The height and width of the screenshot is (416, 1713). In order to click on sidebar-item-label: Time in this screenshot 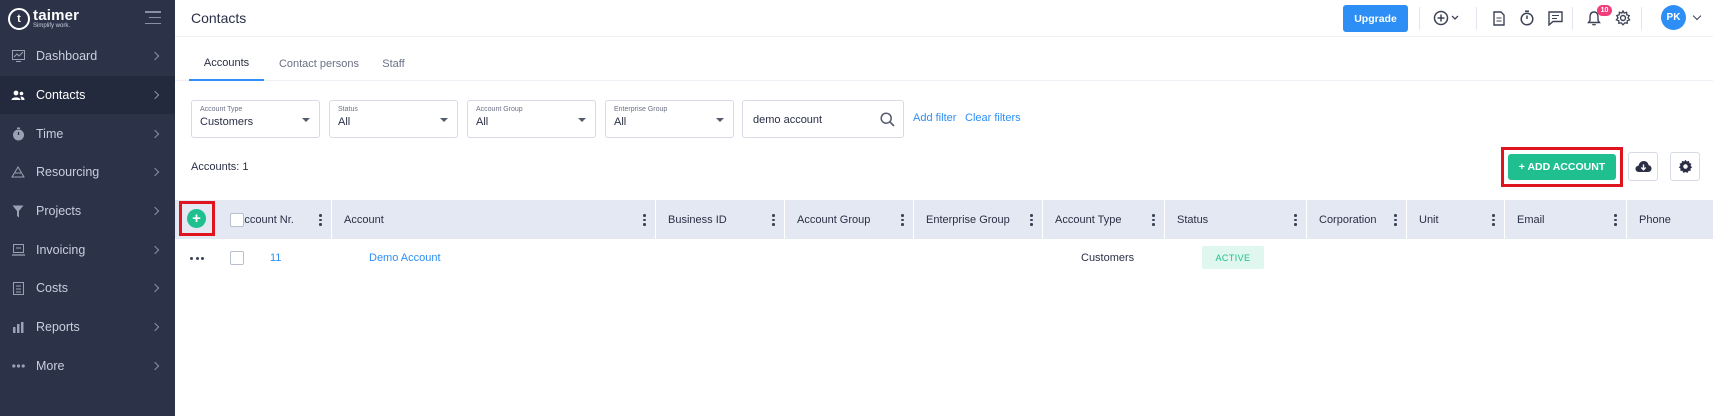, I will do `click(50, 133)`.